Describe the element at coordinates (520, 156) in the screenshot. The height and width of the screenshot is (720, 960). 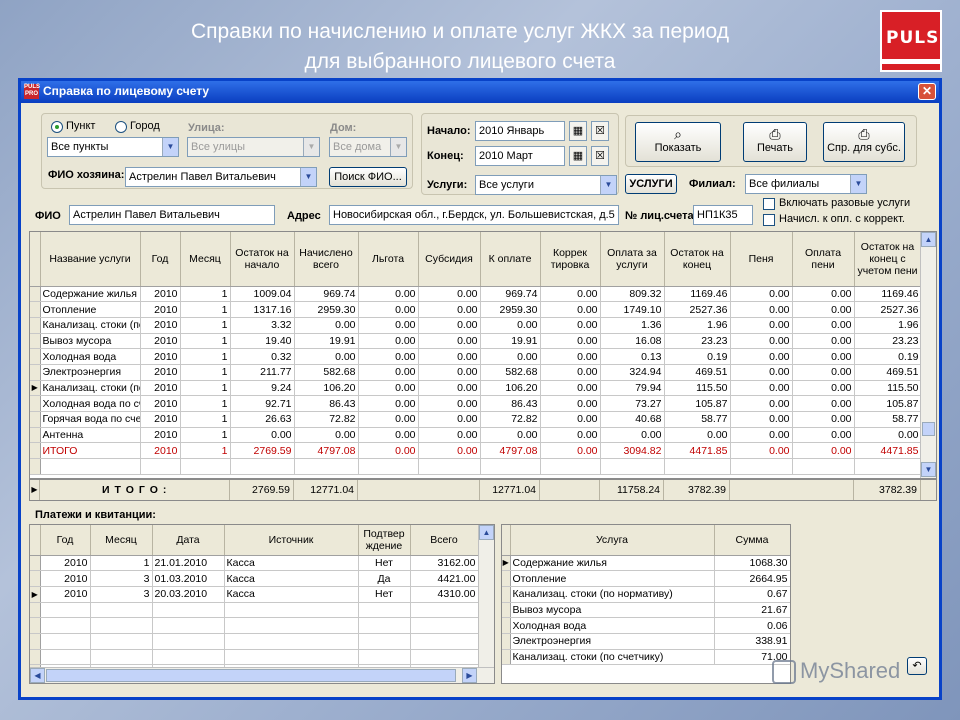
I see `end-date-field: 2010 Март` at that location.